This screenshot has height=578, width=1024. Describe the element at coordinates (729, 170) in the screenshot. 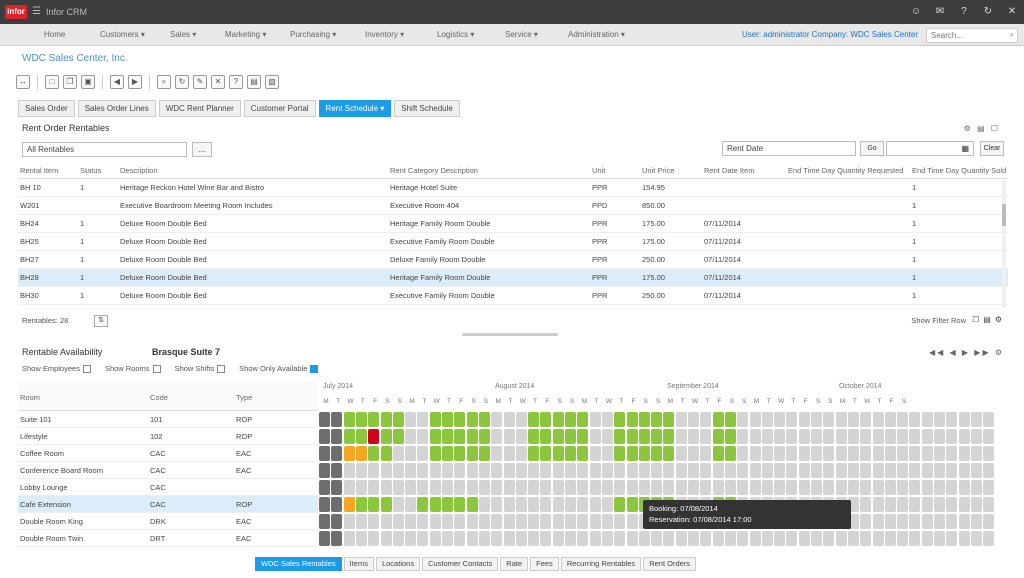

I see `column-header: Rent Date Item` at that location.